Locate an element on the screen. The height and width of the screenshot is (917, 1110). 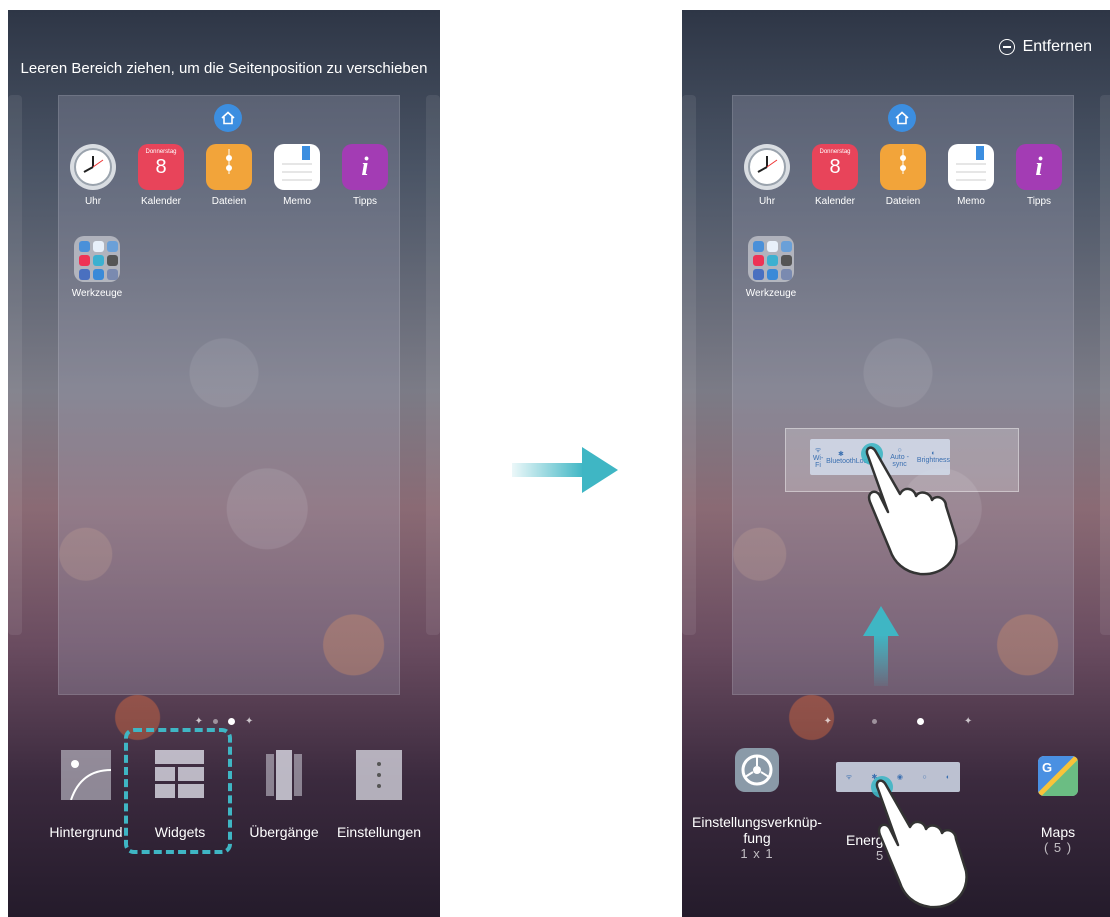
arrow-up-icon is located at coordinates (881, 648).